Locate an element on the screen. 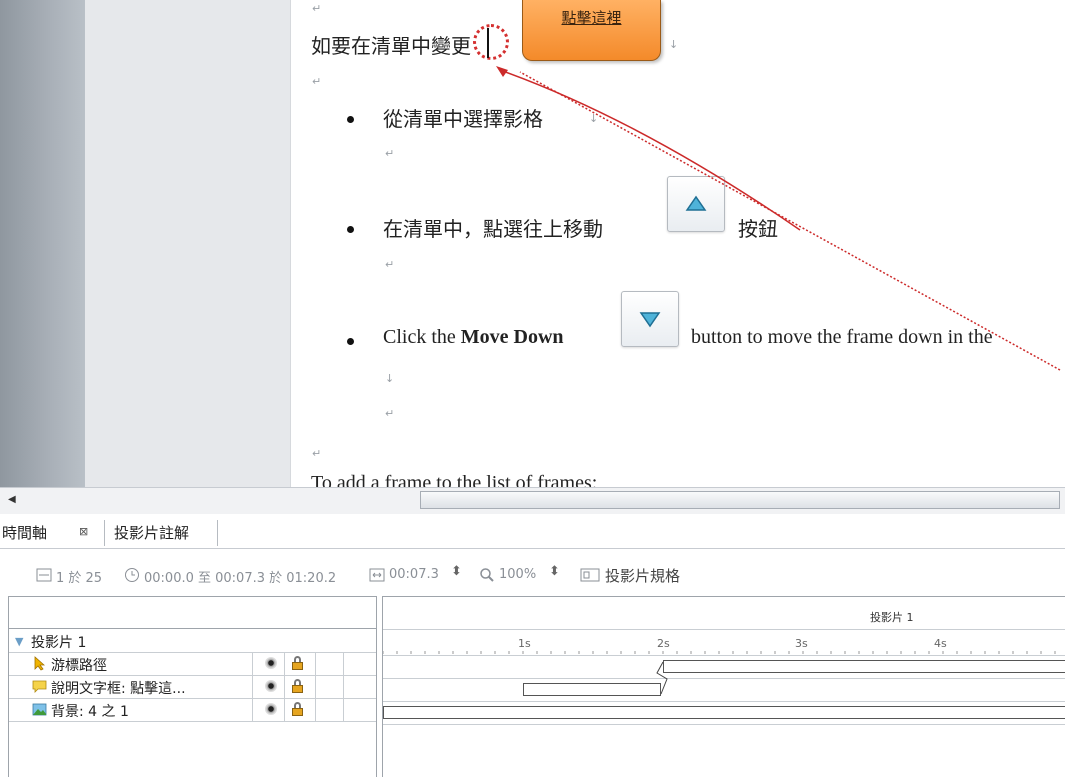 Image resolution: width=1065 pixels, height=777 pixels. scroll-thumb is located at coordinates (740, 500).